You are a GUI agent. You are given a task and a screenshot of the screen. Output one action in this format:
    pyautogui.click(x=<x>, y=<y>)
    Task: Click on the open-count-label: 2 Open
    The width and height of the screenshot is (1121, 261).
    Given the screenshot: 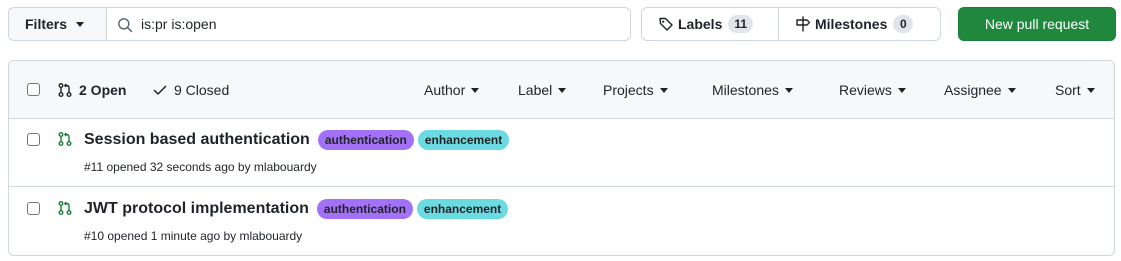 What is the action you would take?
    pyautogui.click(x=103, y=90)
    